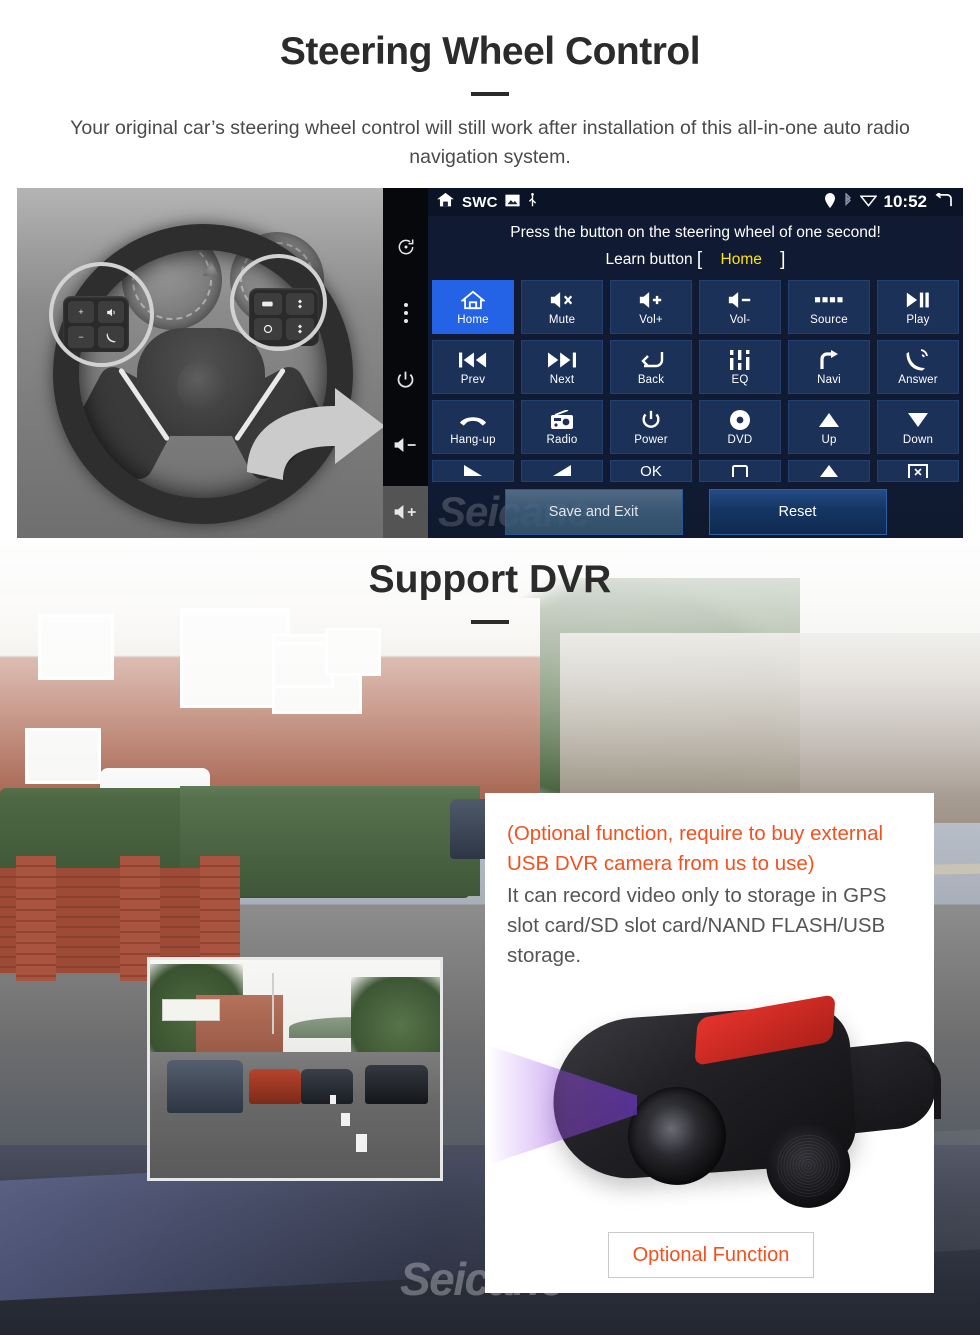 Image resolution: width=980 pixels, height=1335 pixels. What do you see at coordinates (848, 201) in the screenshot?
I see `bluetooth-icon` at bounding box center [848, 201].